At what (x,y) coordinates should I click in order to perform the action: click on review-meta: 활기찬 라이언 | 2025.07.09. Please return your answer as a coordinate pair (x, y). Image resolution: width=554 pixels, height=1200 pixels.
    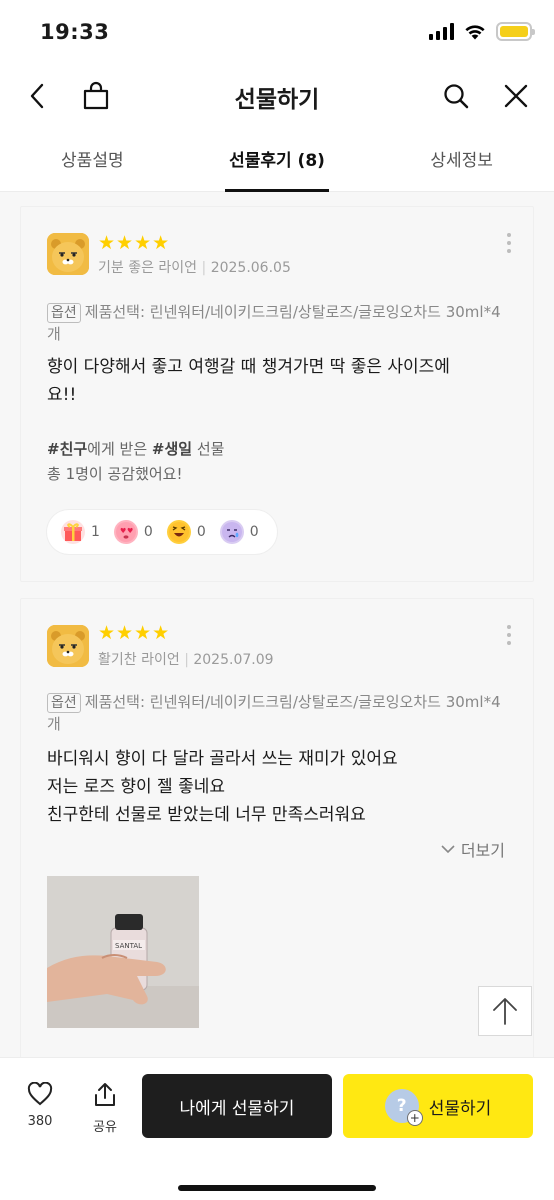
    Looking at the image, I should click on (186, 660).